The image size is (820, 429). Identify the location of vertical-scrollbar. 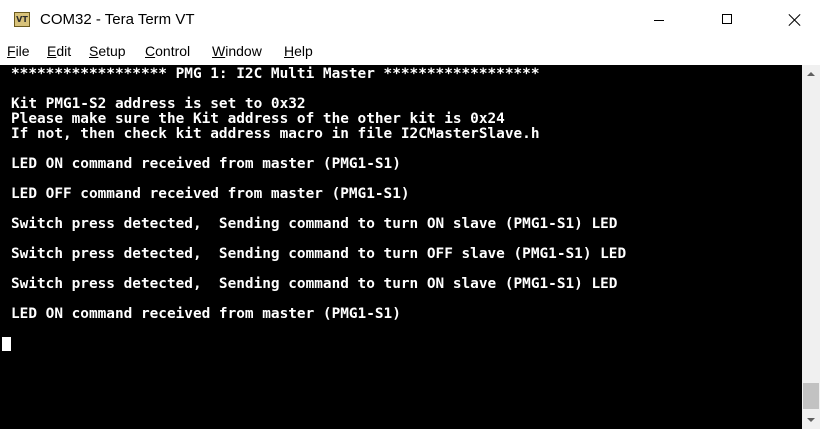
(811, 247).